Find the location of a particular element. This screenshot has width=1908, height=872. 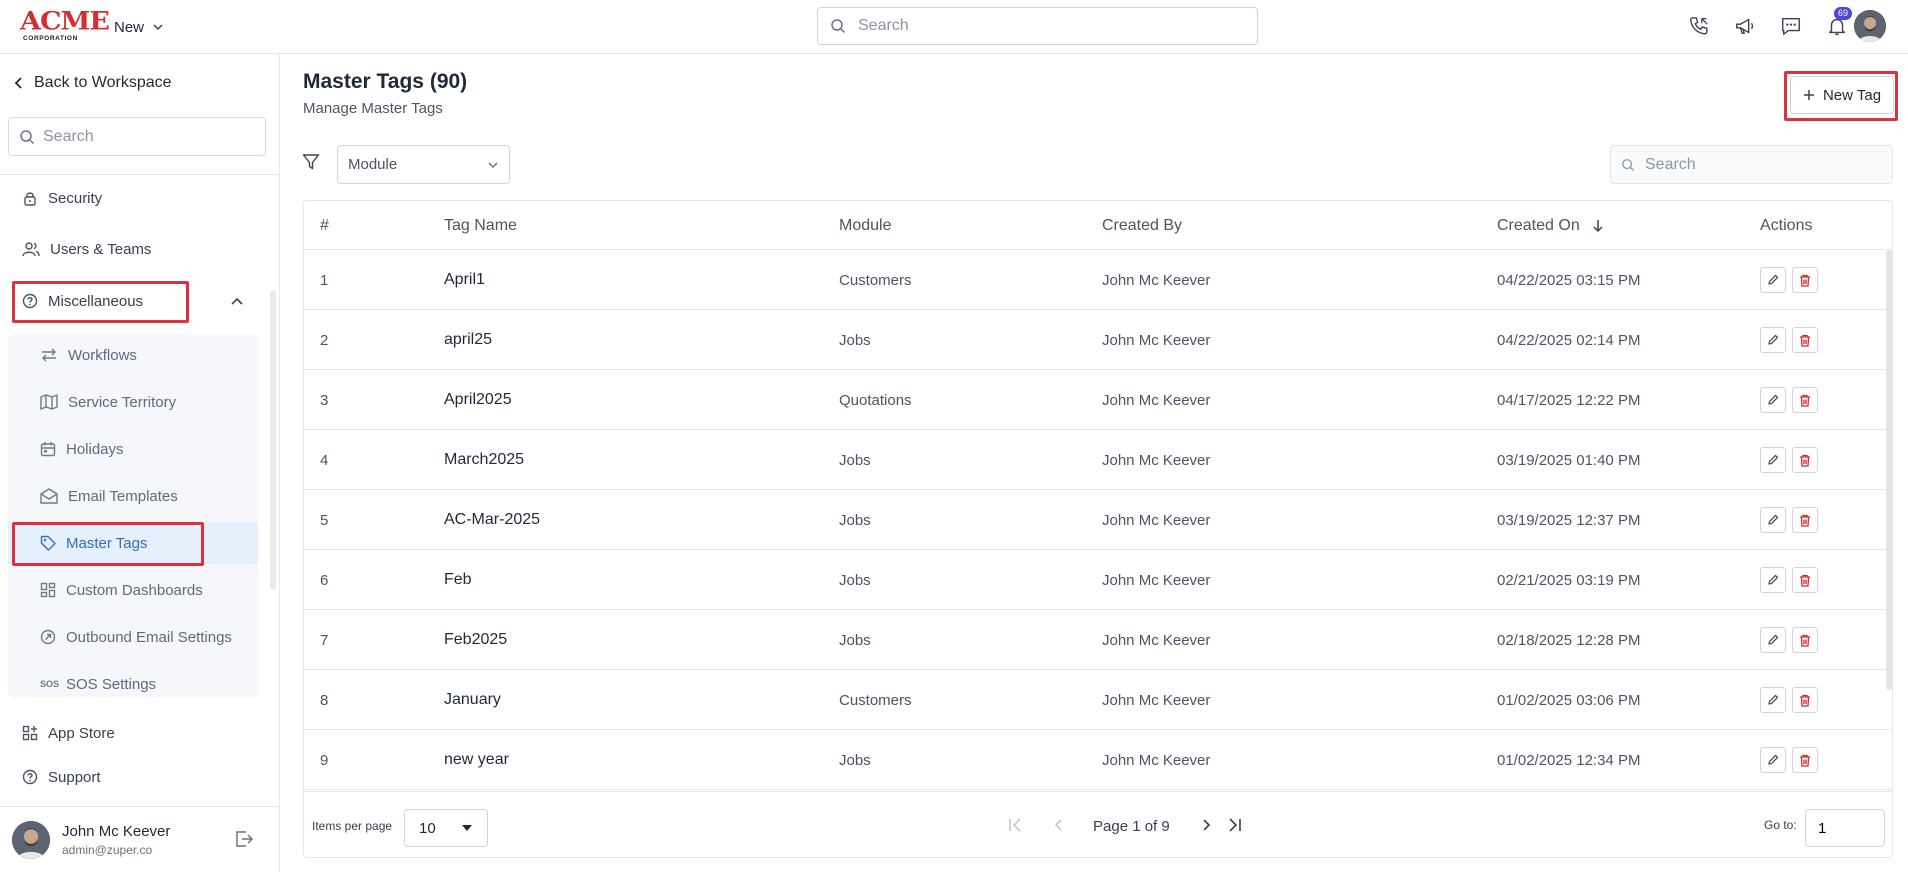

column-header-created-on: Created On is located at coordinates (1550, 226).